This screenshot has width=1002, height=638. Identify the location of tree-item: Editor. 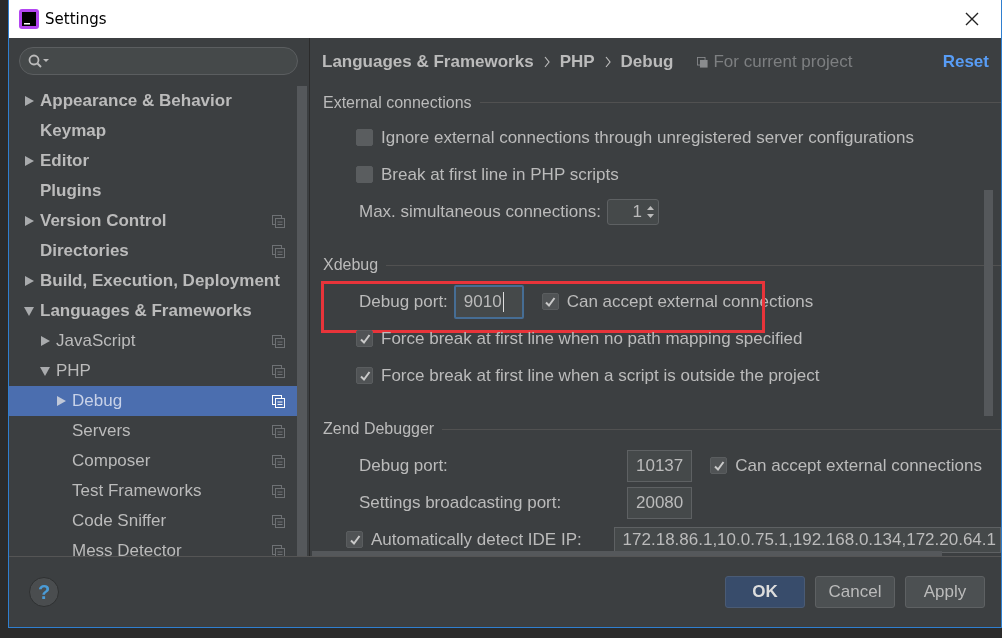
(153, 161).